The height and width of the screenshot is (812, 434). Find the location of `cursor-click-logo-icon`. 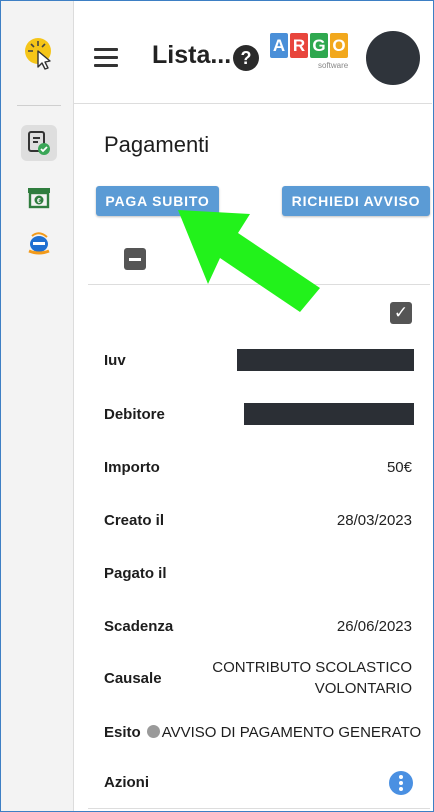

cursor-click-logo-icon is located at coordinates (40, 54).